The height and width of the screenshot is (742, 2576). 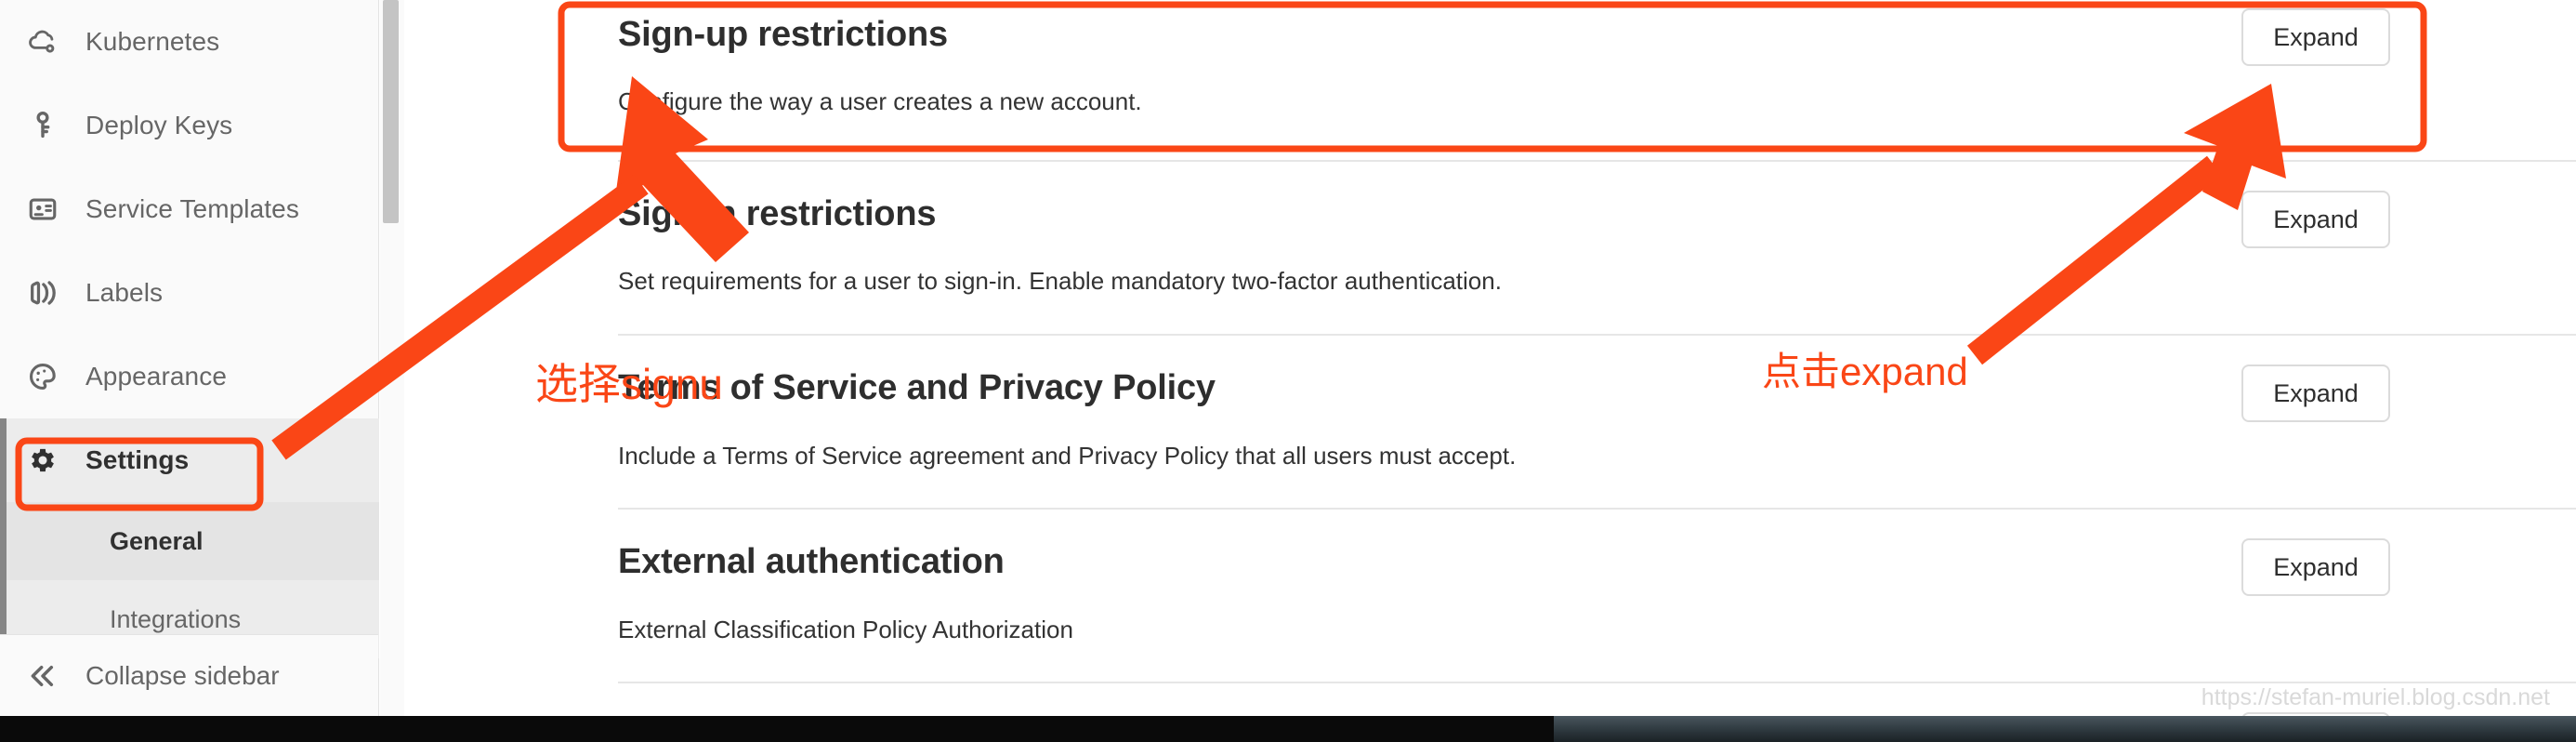 What do you see at coordinates (42, 376) in the screenshot?
I see `palette-icon` at bounding box center [42, 376].